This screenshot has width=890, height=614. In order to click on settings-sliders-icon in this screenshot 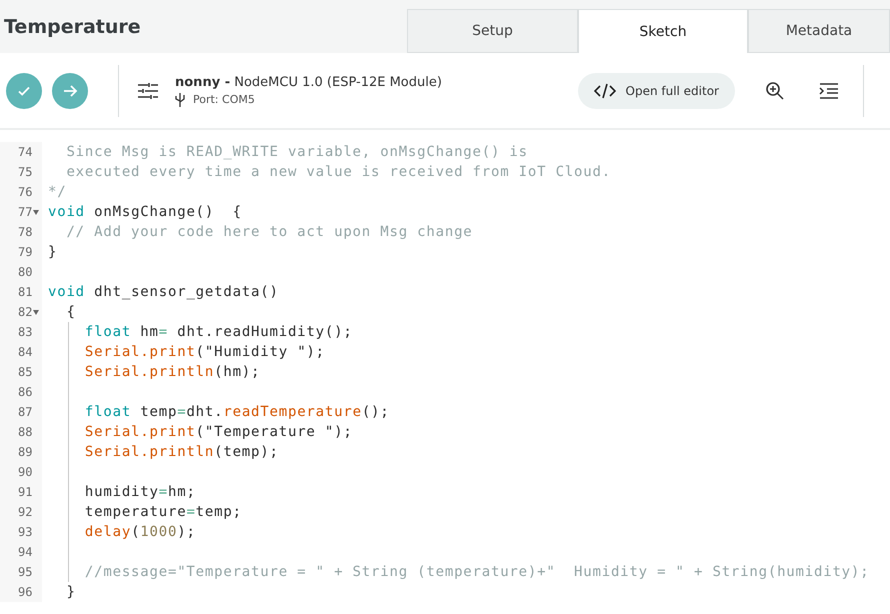, I will do `click(148, 91)`.